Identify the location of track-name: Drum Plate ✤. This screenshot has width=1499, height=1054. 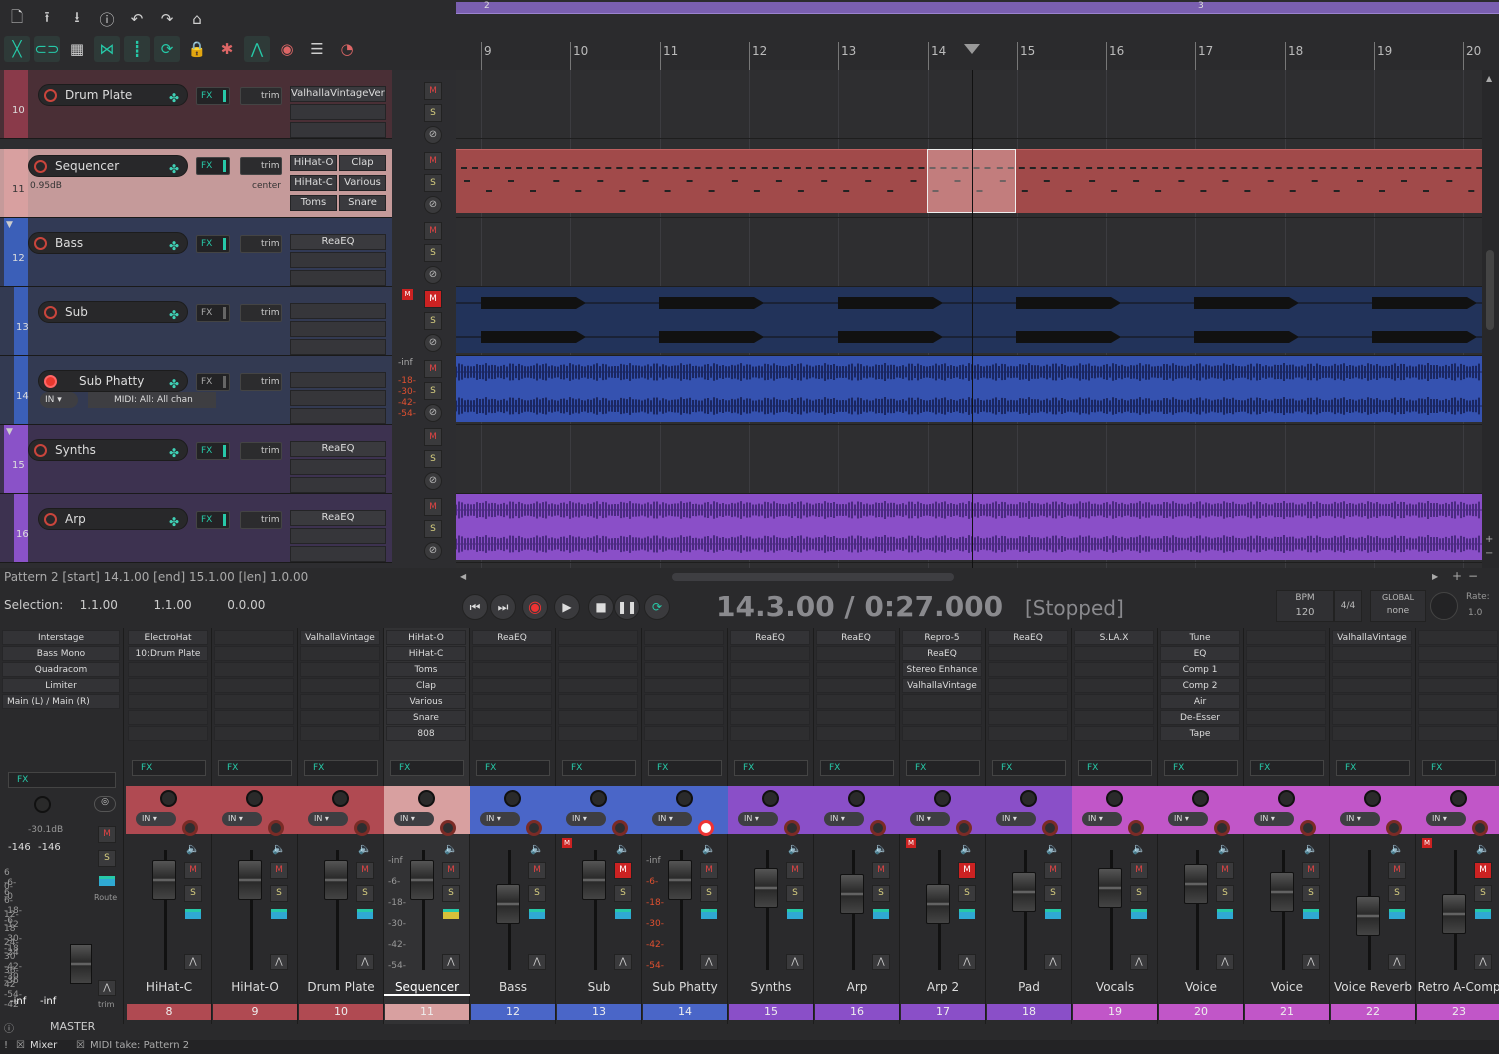
(113, 95).